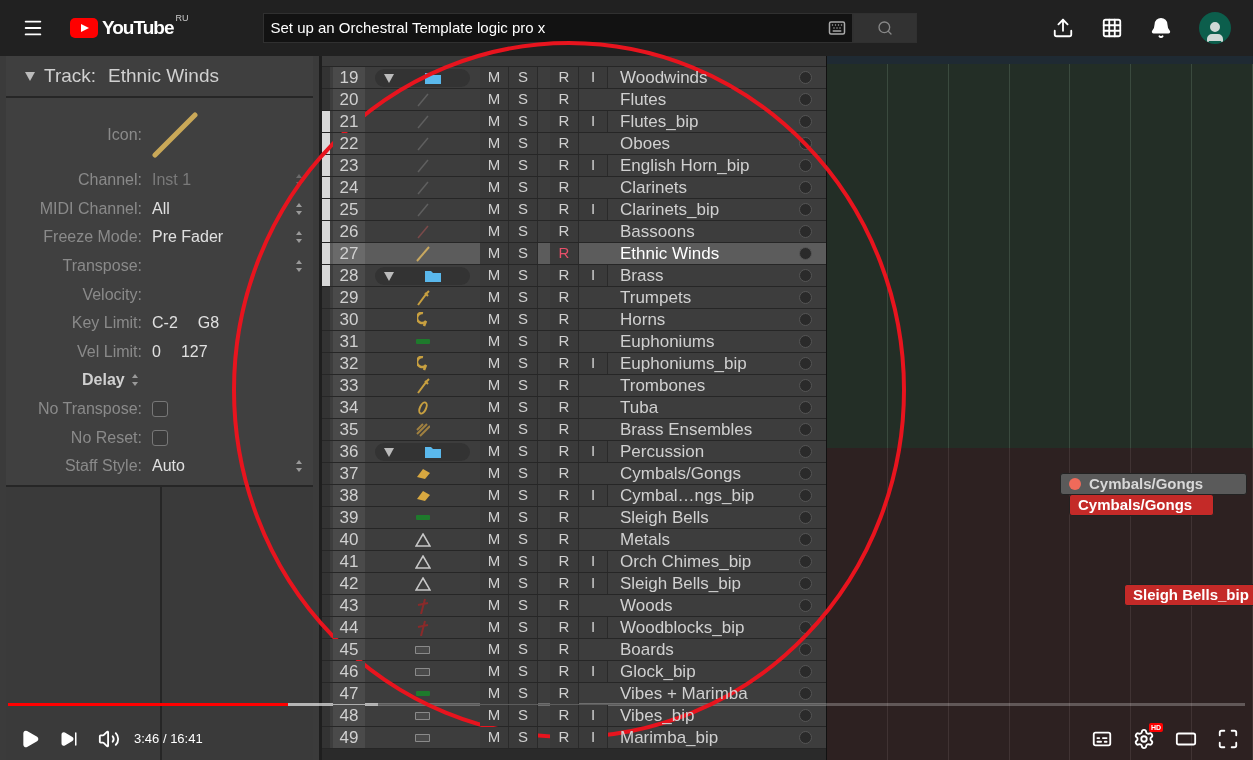 The width and height of the screenshot is (1253, 760). What do you see at coordinates (626, 704) in the screenshot?
I see `progress-track` at bounding box center [626, 704].